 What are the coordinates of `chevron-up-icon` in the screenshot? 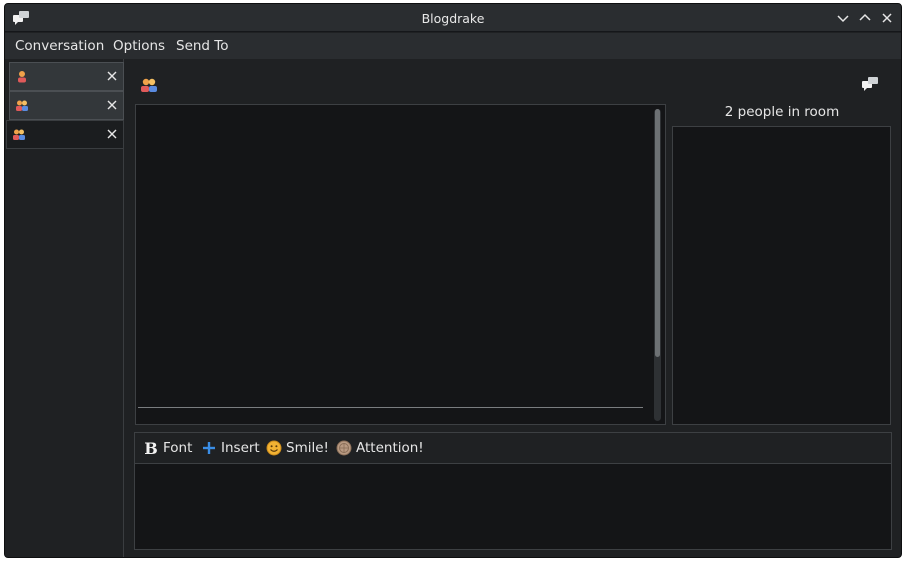 It's located at (865, 17).